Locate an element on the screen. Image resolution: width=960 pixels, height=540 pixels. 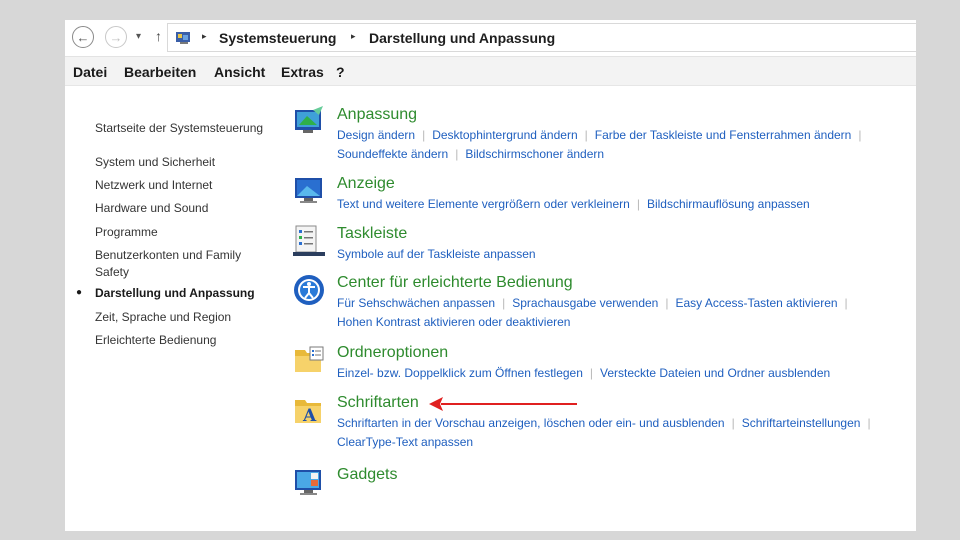
category-title-ordneroptionen: Ordneroptionen is located at coordinates (392, 353).